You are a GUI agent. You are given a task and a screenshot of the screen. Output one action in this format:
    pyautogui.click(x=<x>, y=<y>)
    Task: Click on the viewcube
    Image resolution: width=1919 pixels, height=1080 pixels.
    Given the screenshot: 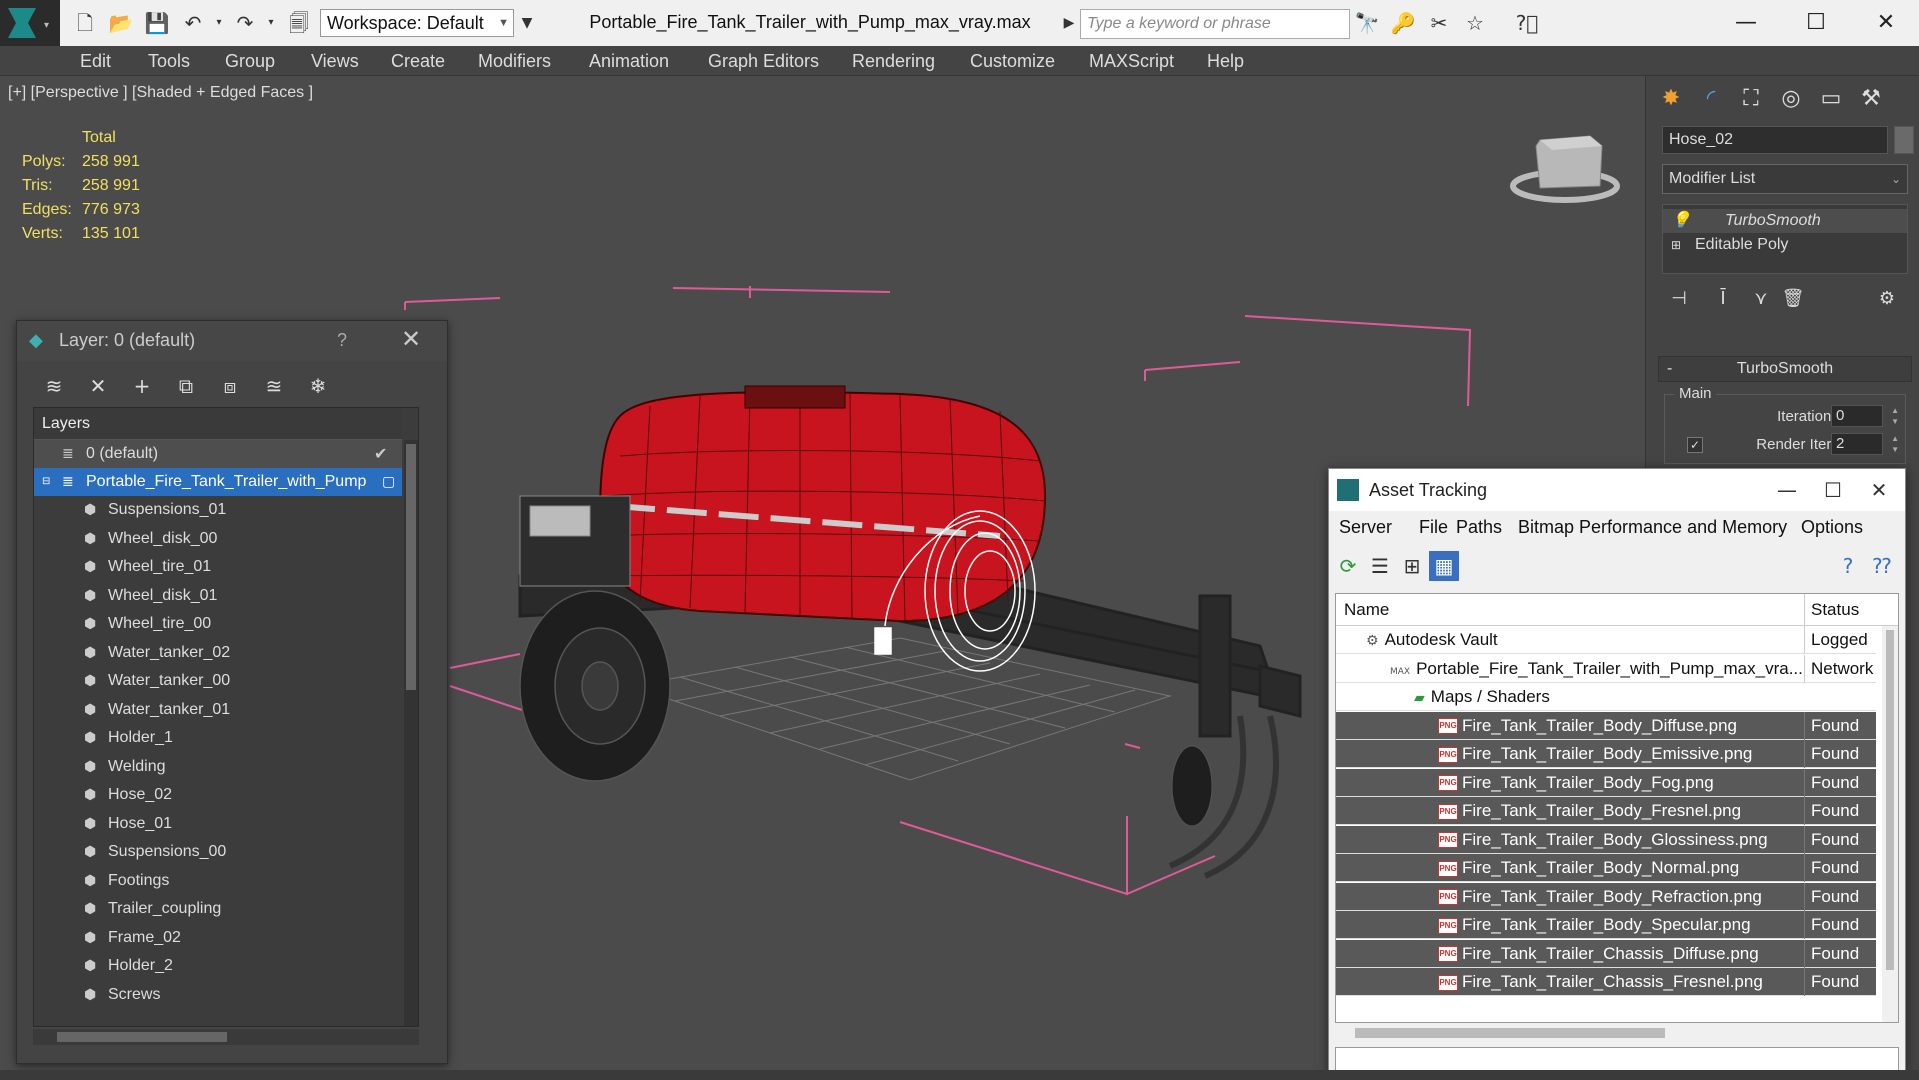 What is the action you would take?
    pyautogui.click(x=1565, y=169)
    